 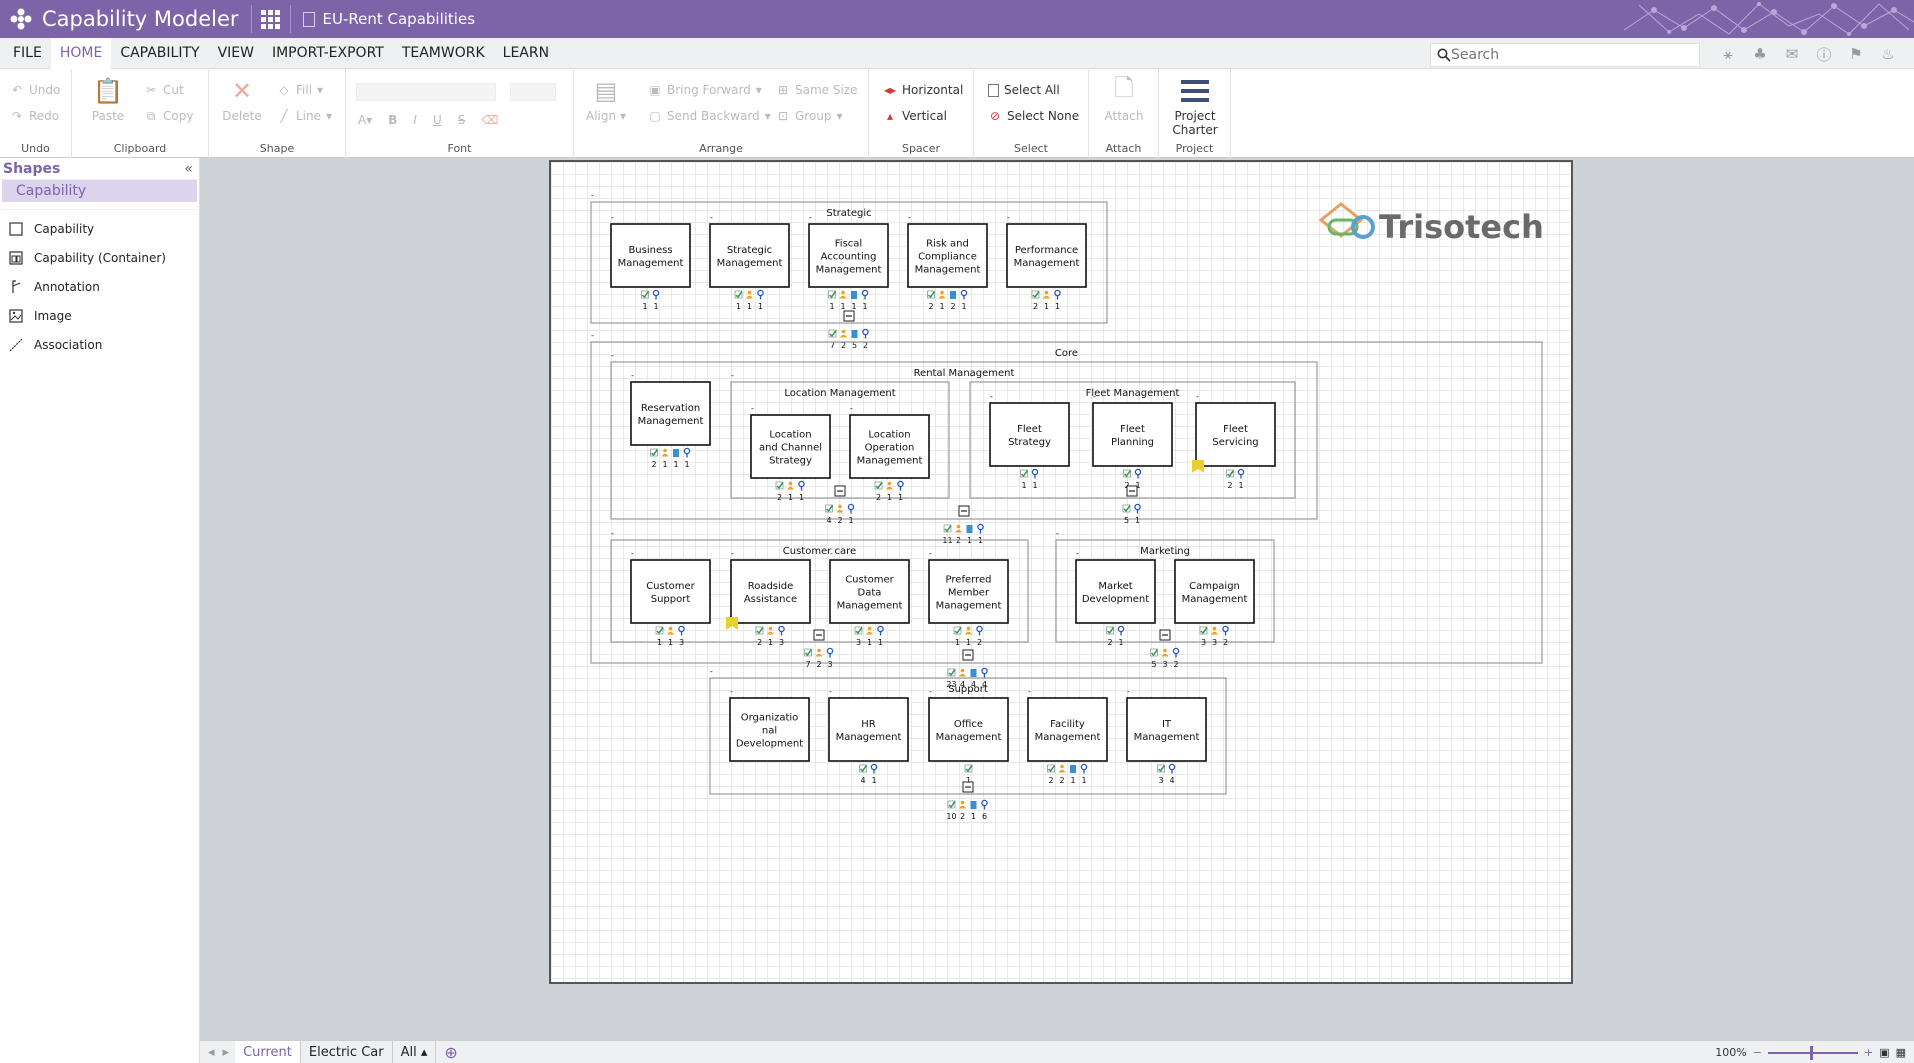 I want to click on font-family-select, so click(x=426, y=92).